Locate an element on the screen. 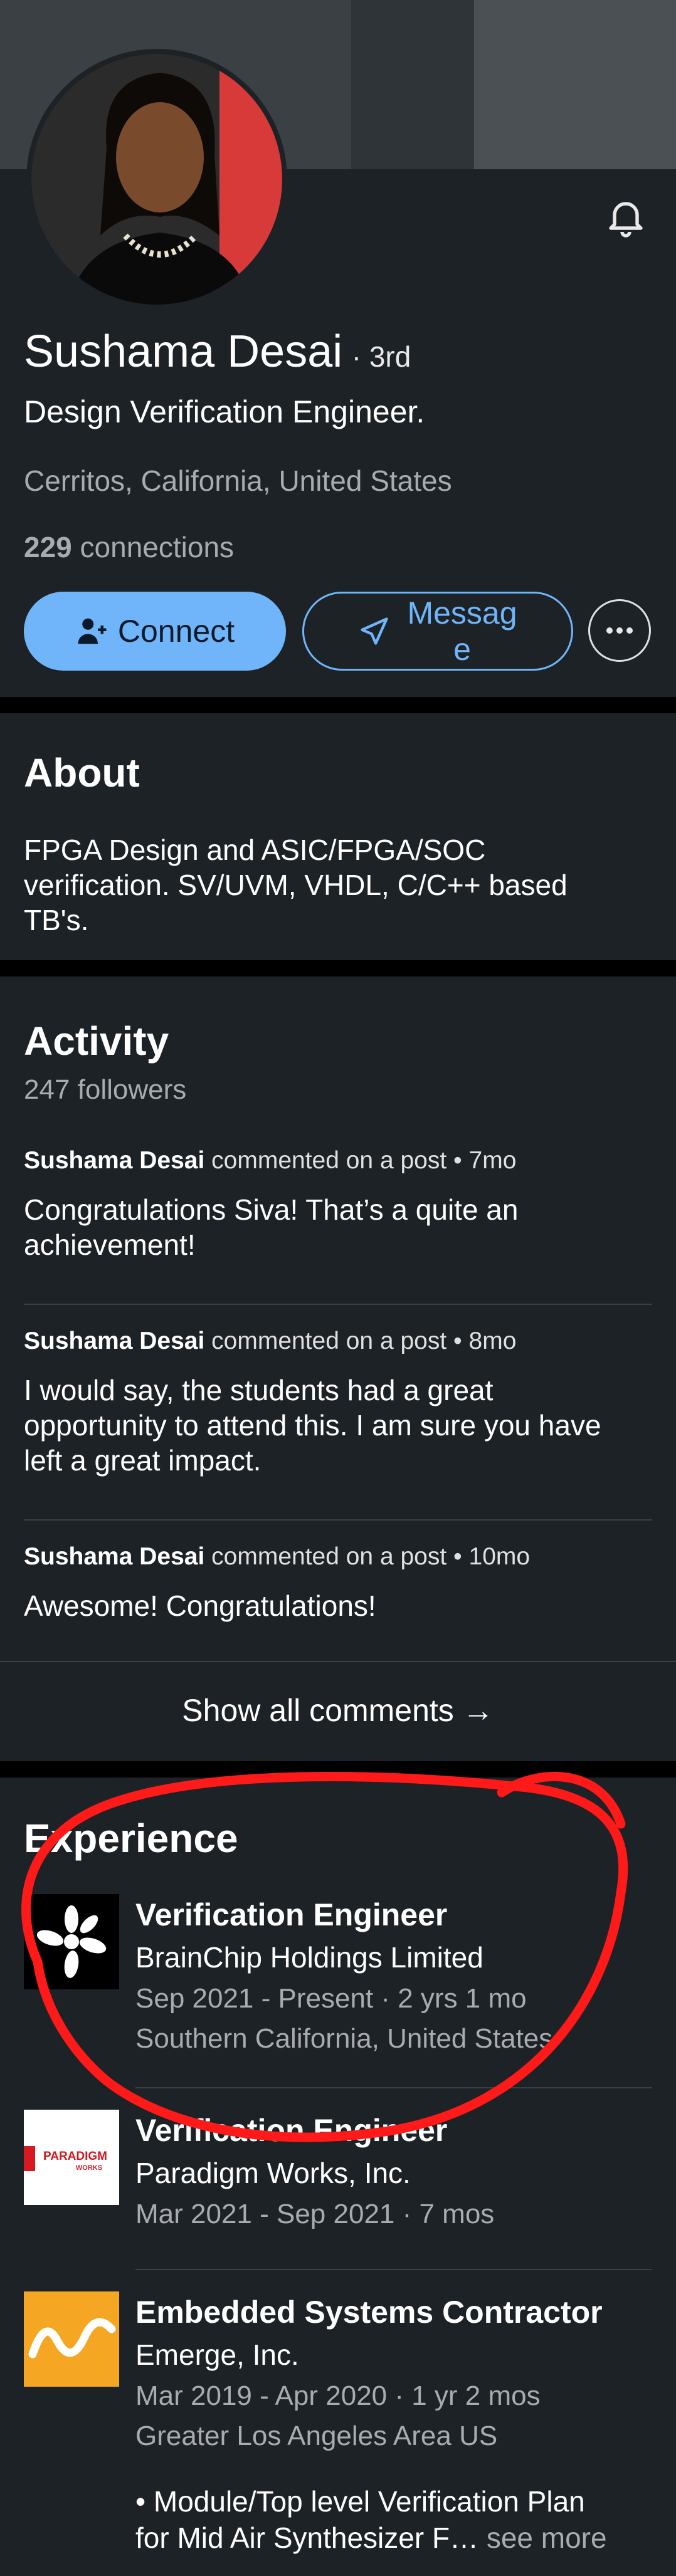 This screenshot has height=2576, width=676. see-more-link: see more is located at coordinates (543, 2537).